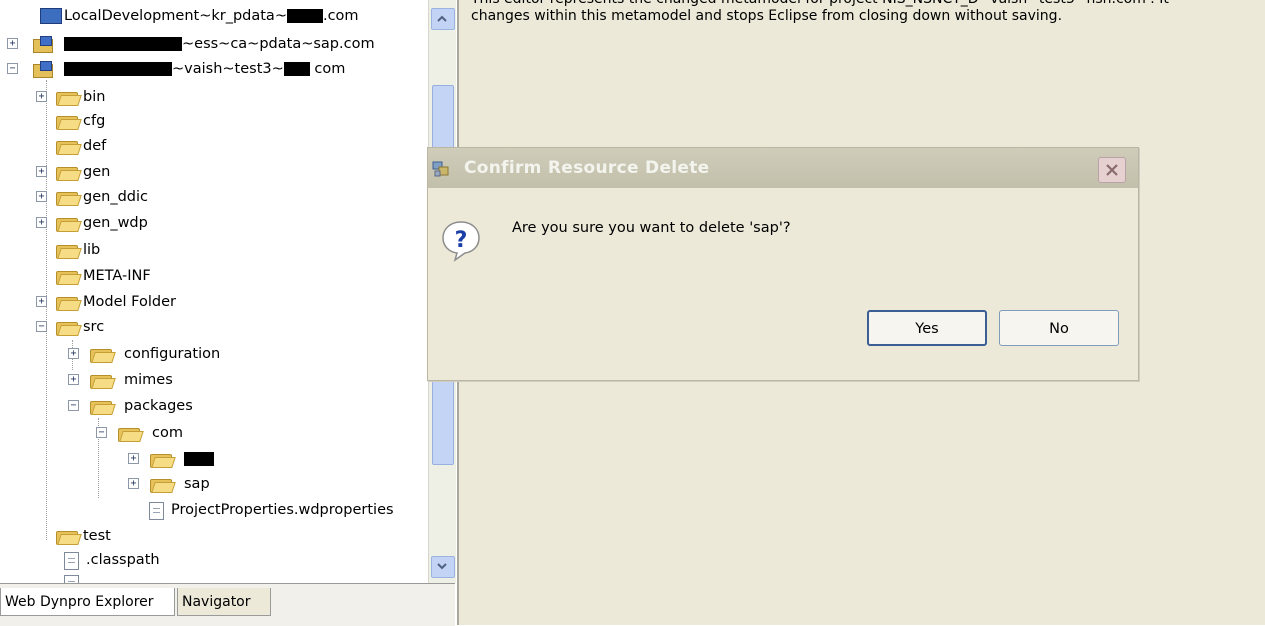 The height and width of the screenshot is (626, 1265). Describe the element at coordinates (94, 97) in the screenshot. I see `tree-item-label: bin` at that location.